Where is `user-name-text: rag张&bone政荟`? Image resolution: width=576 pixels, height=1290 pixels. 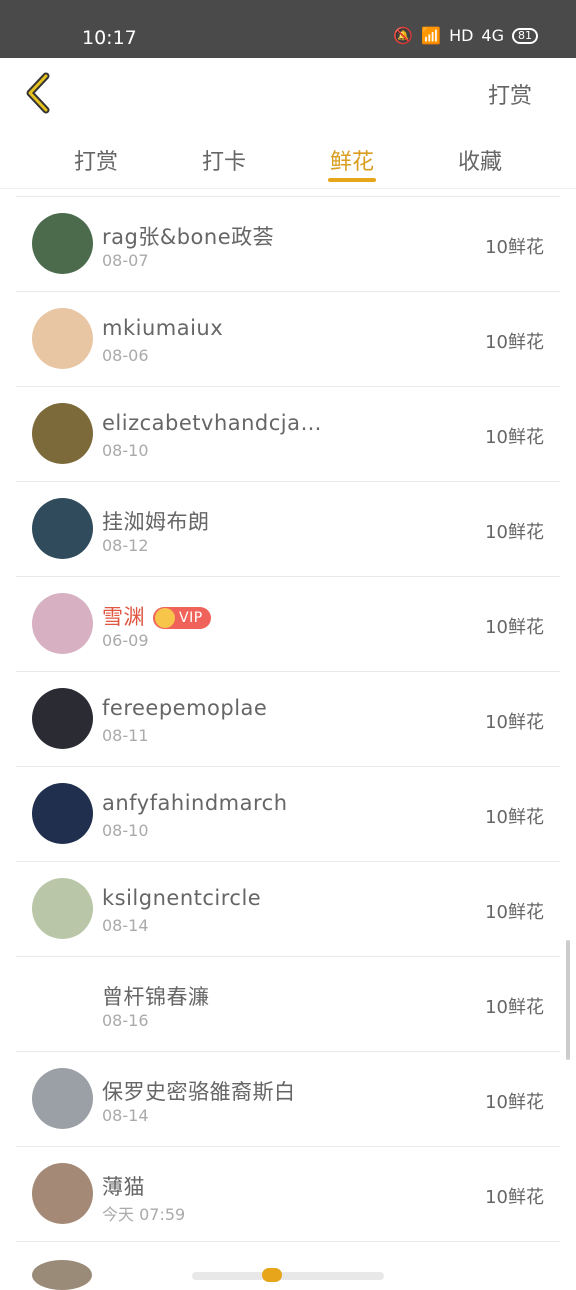 user-name-text: rag张&bone政荟 is located at coordinates (188, 237).